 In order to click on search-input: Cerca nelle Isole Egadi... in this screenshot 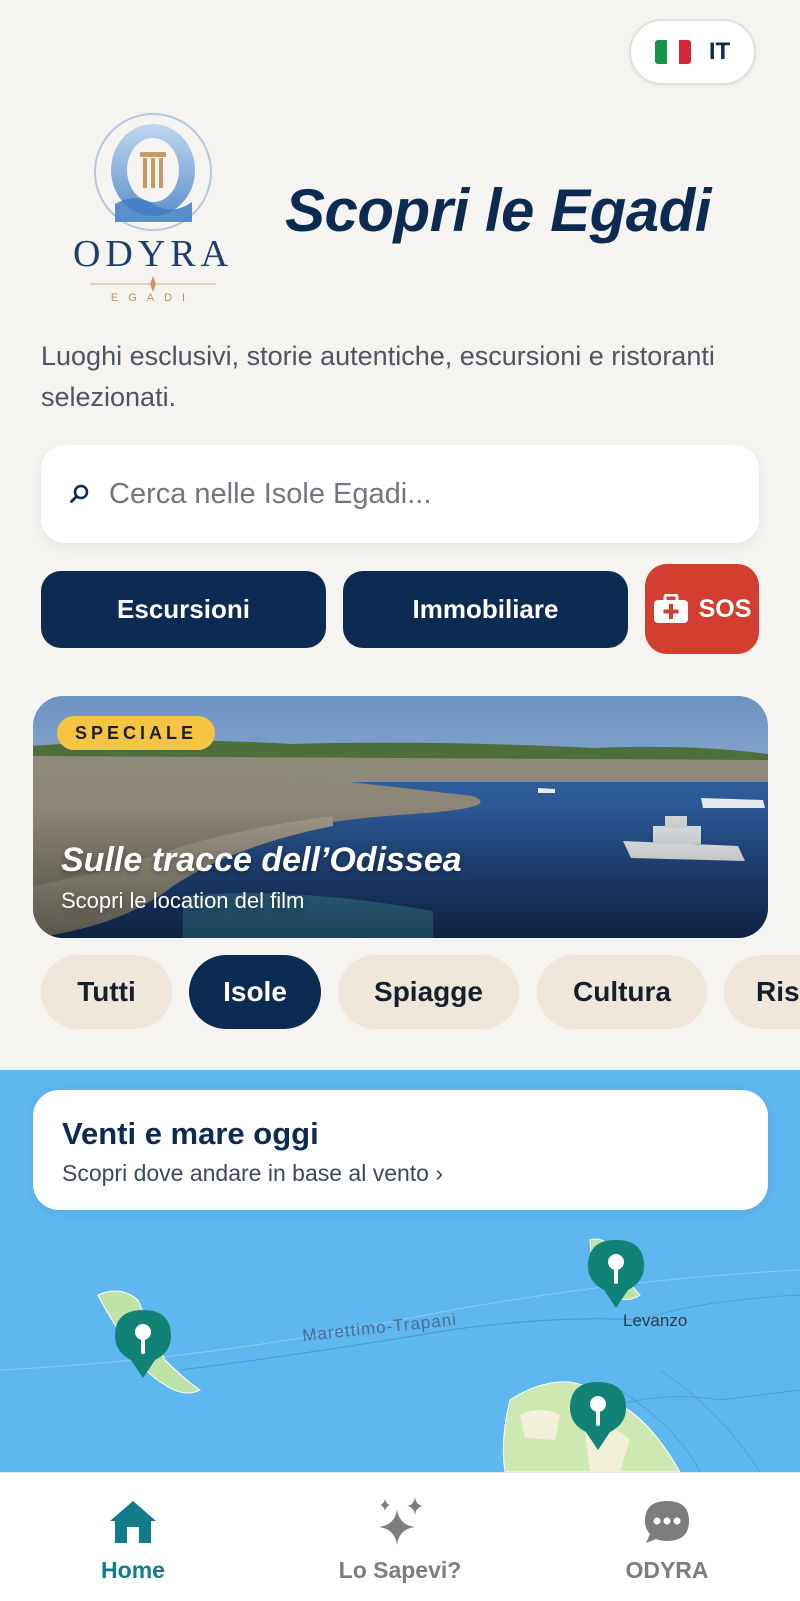, I will do `click(400, 494)`.